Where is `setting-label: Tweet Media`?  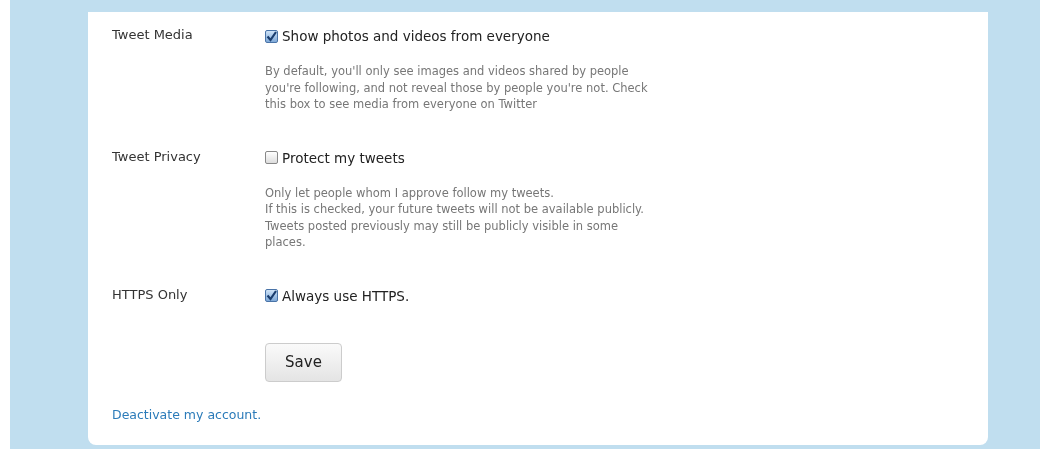
setting-label: Tweet Media is located at coordinates (153, 35).